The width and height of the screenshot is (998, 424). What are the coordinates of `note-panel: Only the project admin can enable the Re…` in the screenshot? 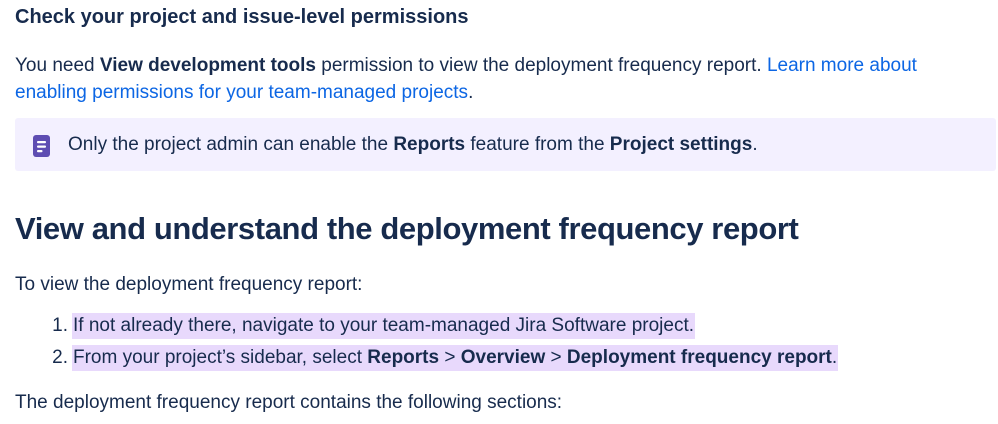 It's located at (505, 144).